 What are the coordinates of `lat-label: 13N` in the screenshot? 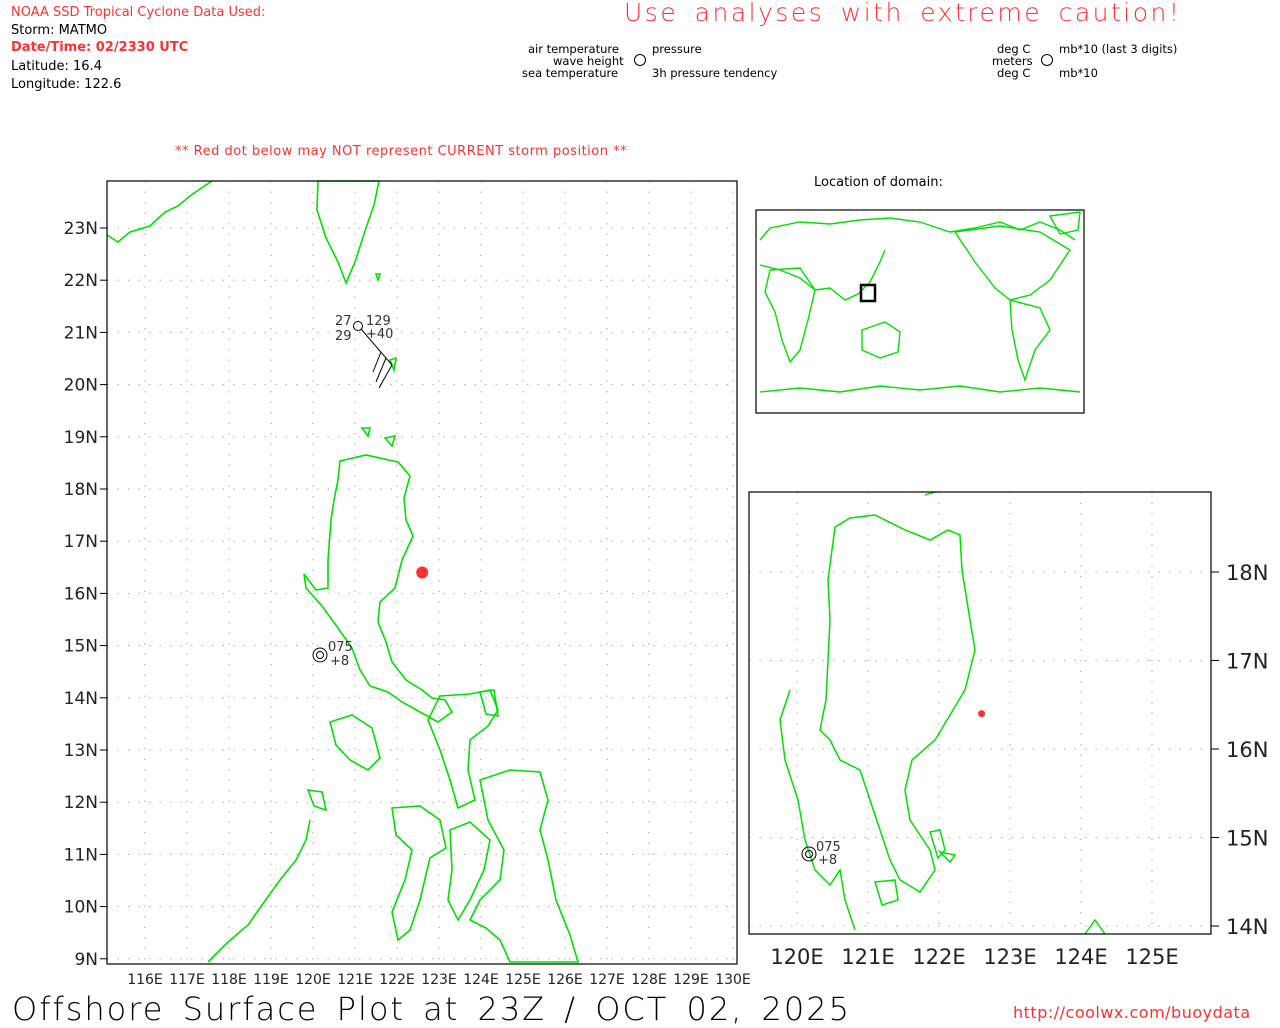 It's located at (81, 751).